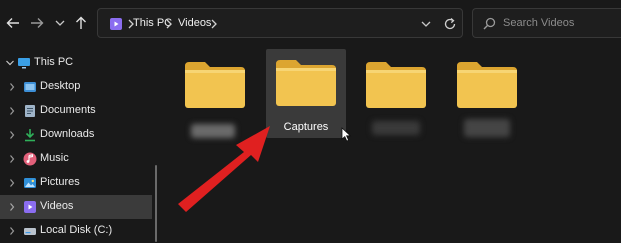 The image size is (621, 243). I want to click on mouse-cursor-icon, so click(346, 134).